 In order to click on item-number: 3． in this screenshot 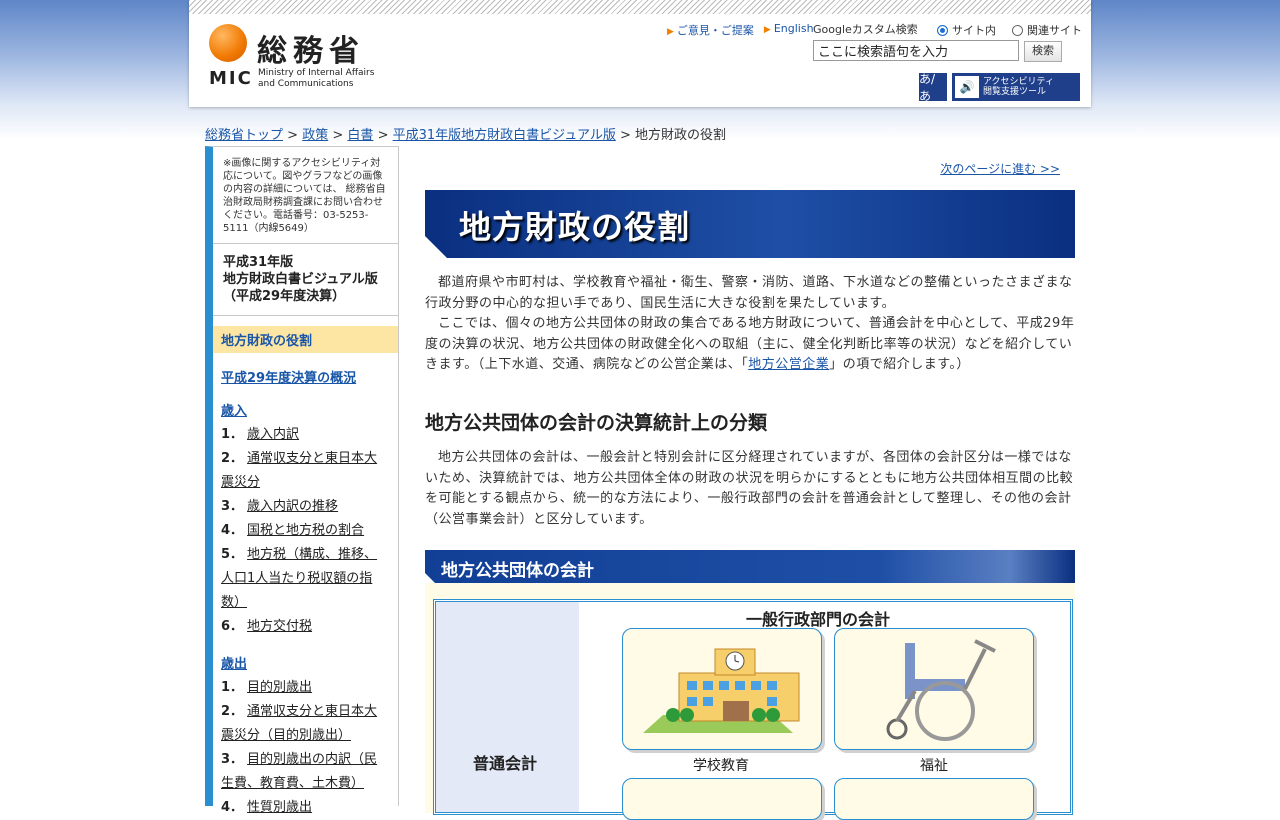, I will do `click(232, 759)`.